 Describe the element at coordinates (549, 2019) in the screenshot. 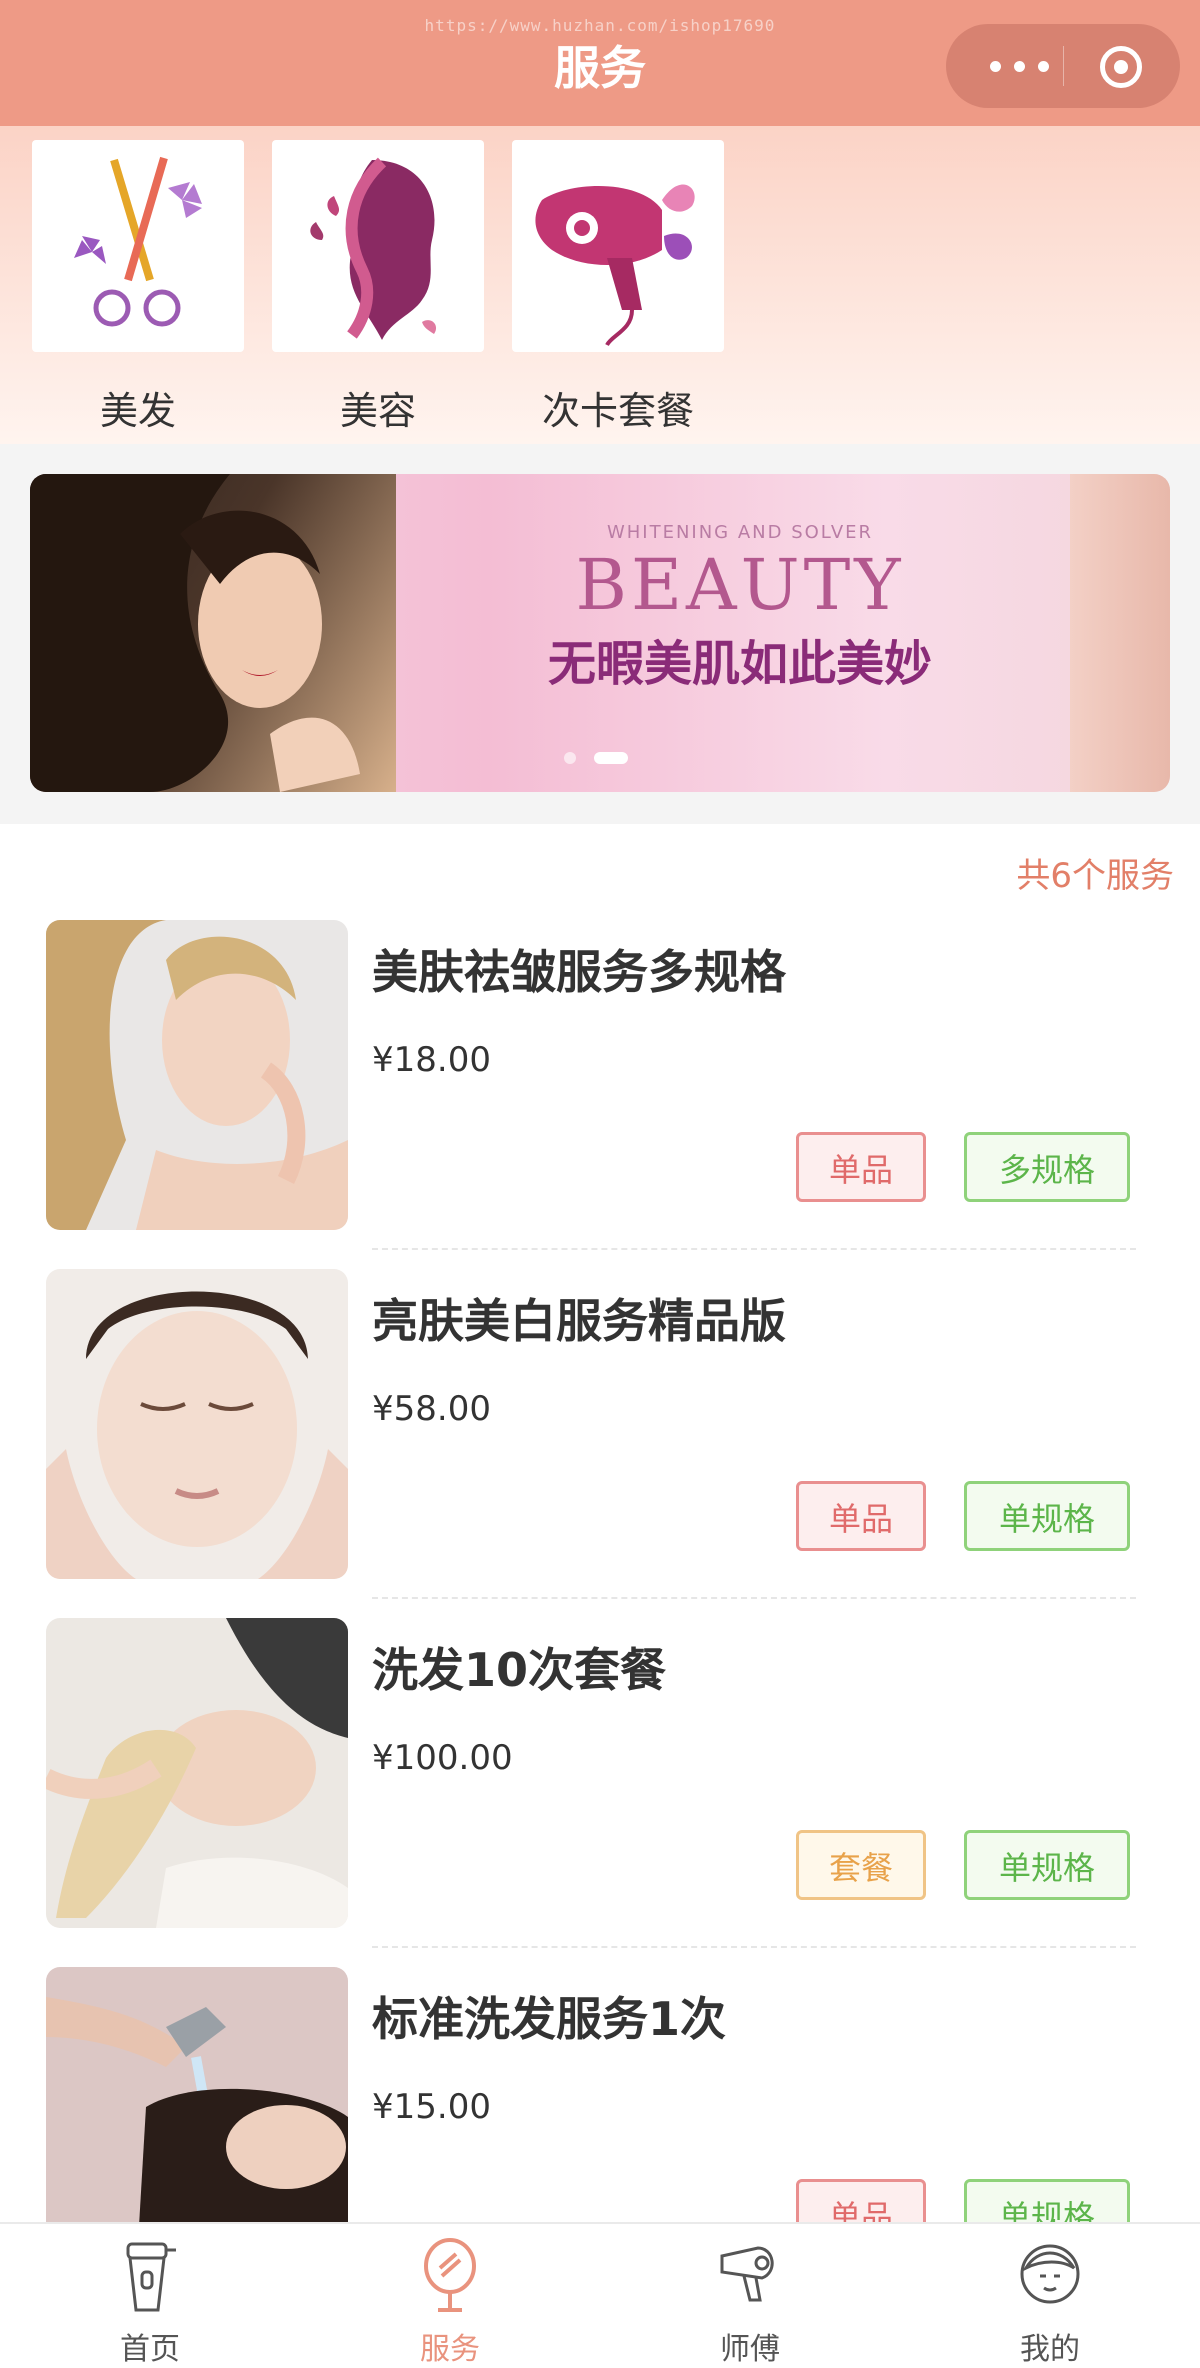

I see `service-name: 标准洗发服务1次` at that location.